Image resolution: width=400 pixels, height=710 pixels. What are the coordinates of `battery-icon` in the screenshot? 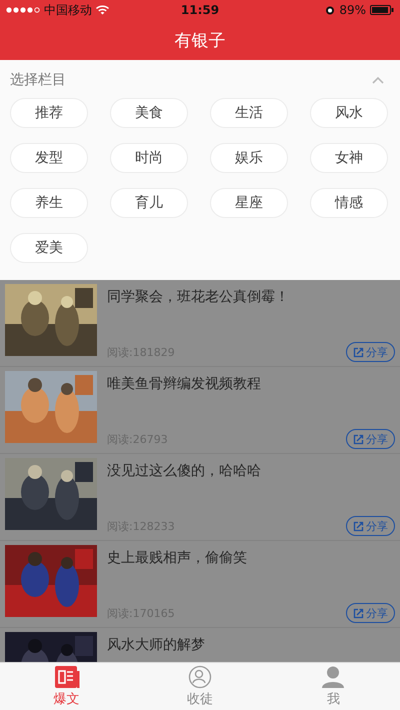 It's located at (382, 10).